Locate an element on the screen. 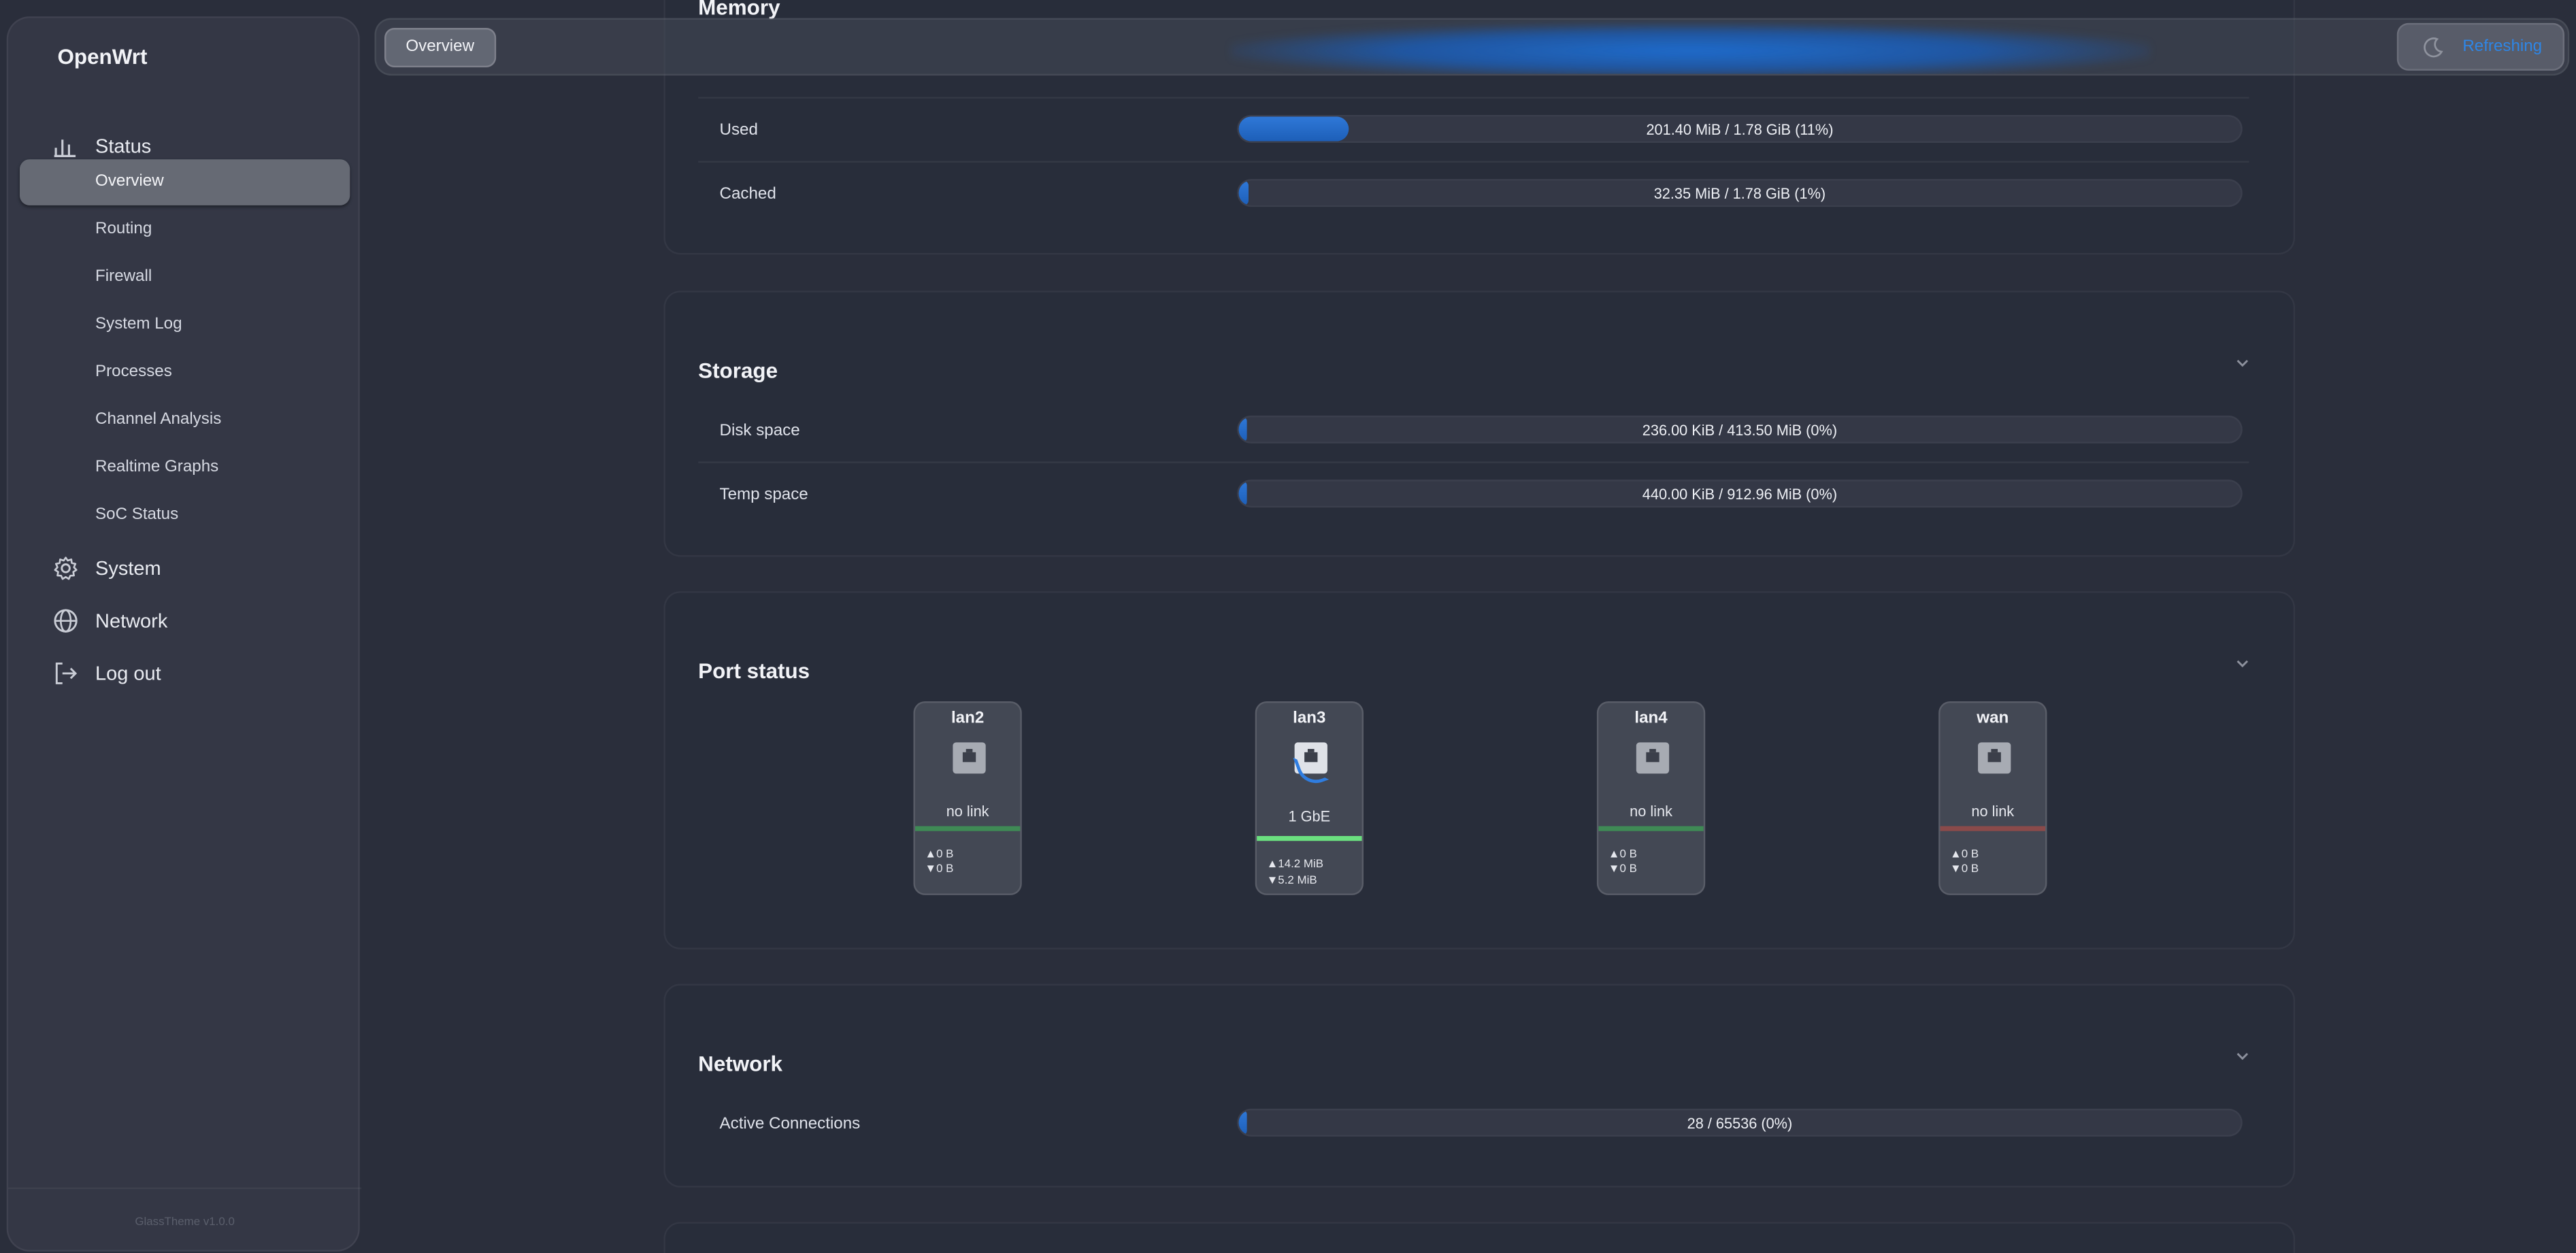 The width and height of the screenshot is (2576, 1253). logout-icon is located at coordinates (67, 673).